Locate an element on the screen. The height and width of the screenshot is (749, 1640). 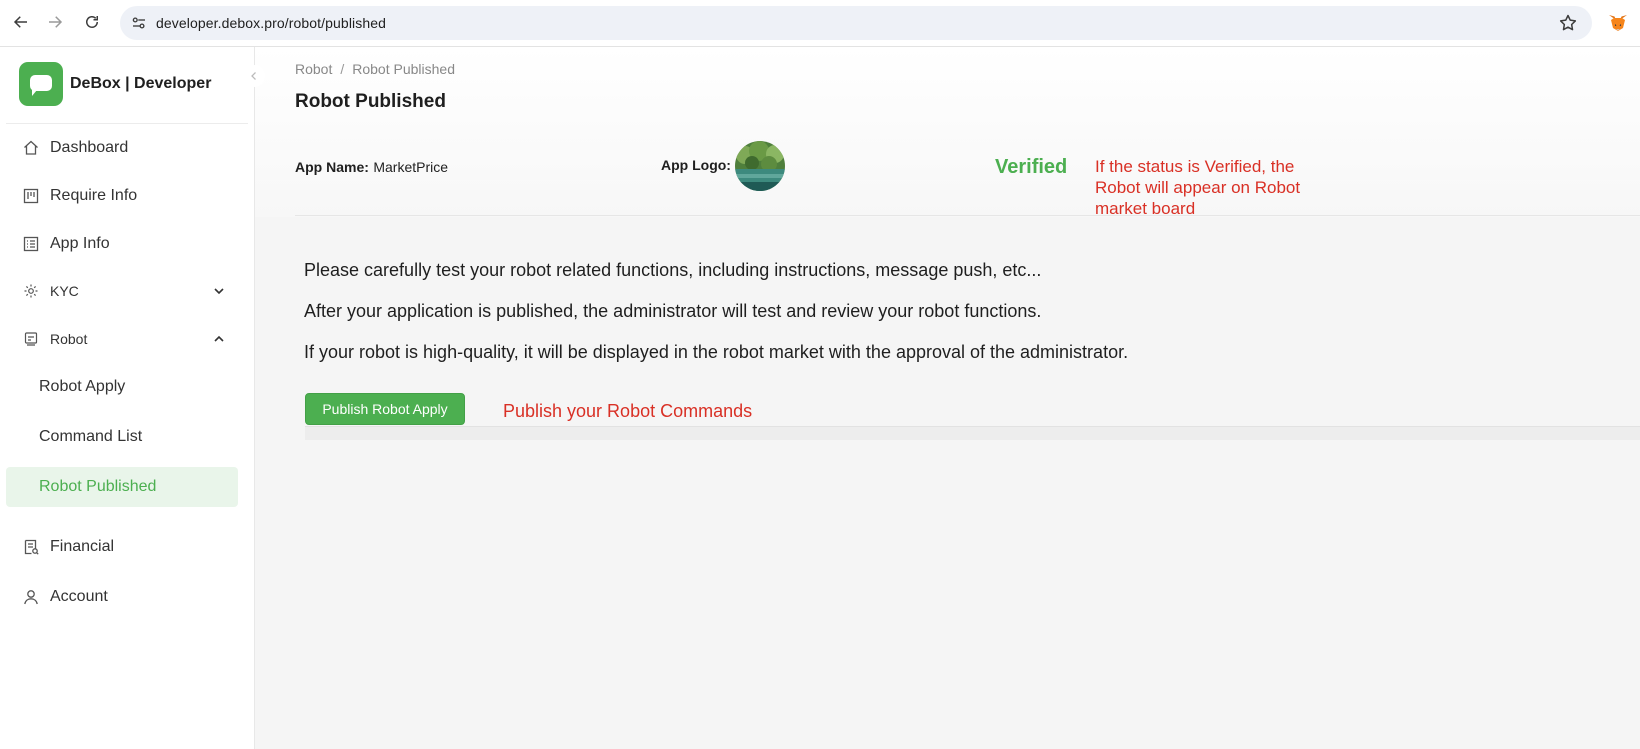
sidebar-item-account: Account is located at coordinates (122, 597).